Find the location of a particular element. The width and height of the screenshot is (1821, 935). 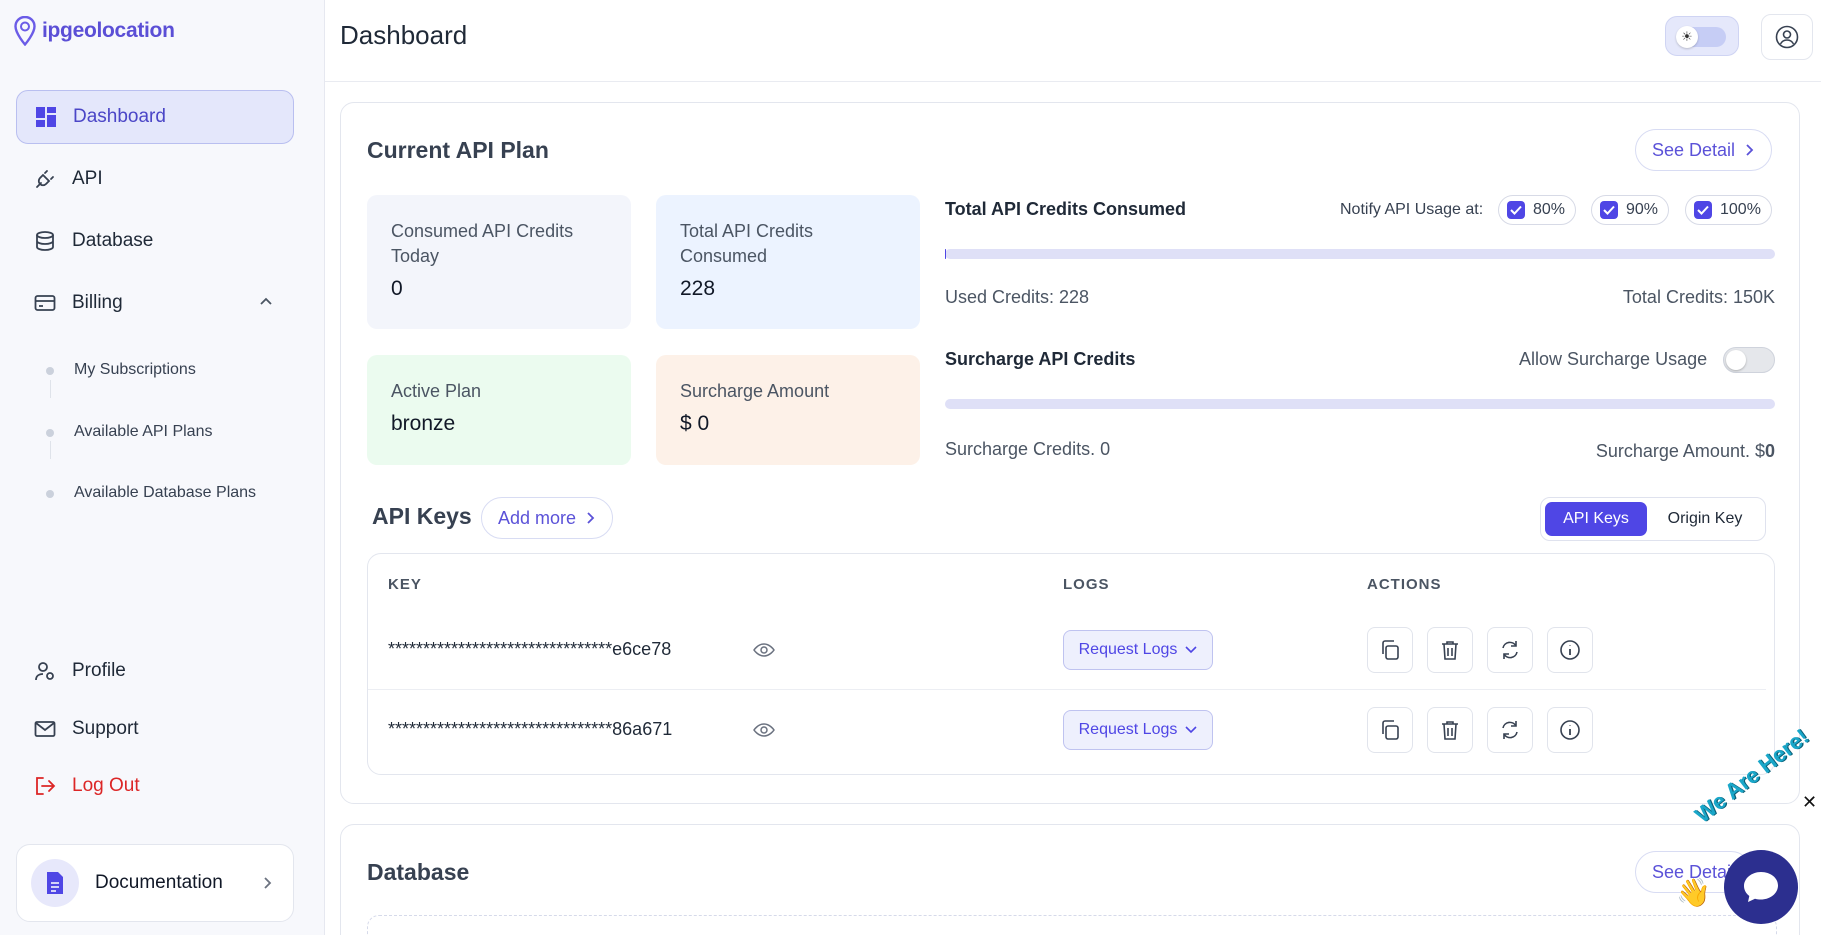

surcharge-amount-text: Surcharge Amount. $0 is located at coordinates (1685, 451).